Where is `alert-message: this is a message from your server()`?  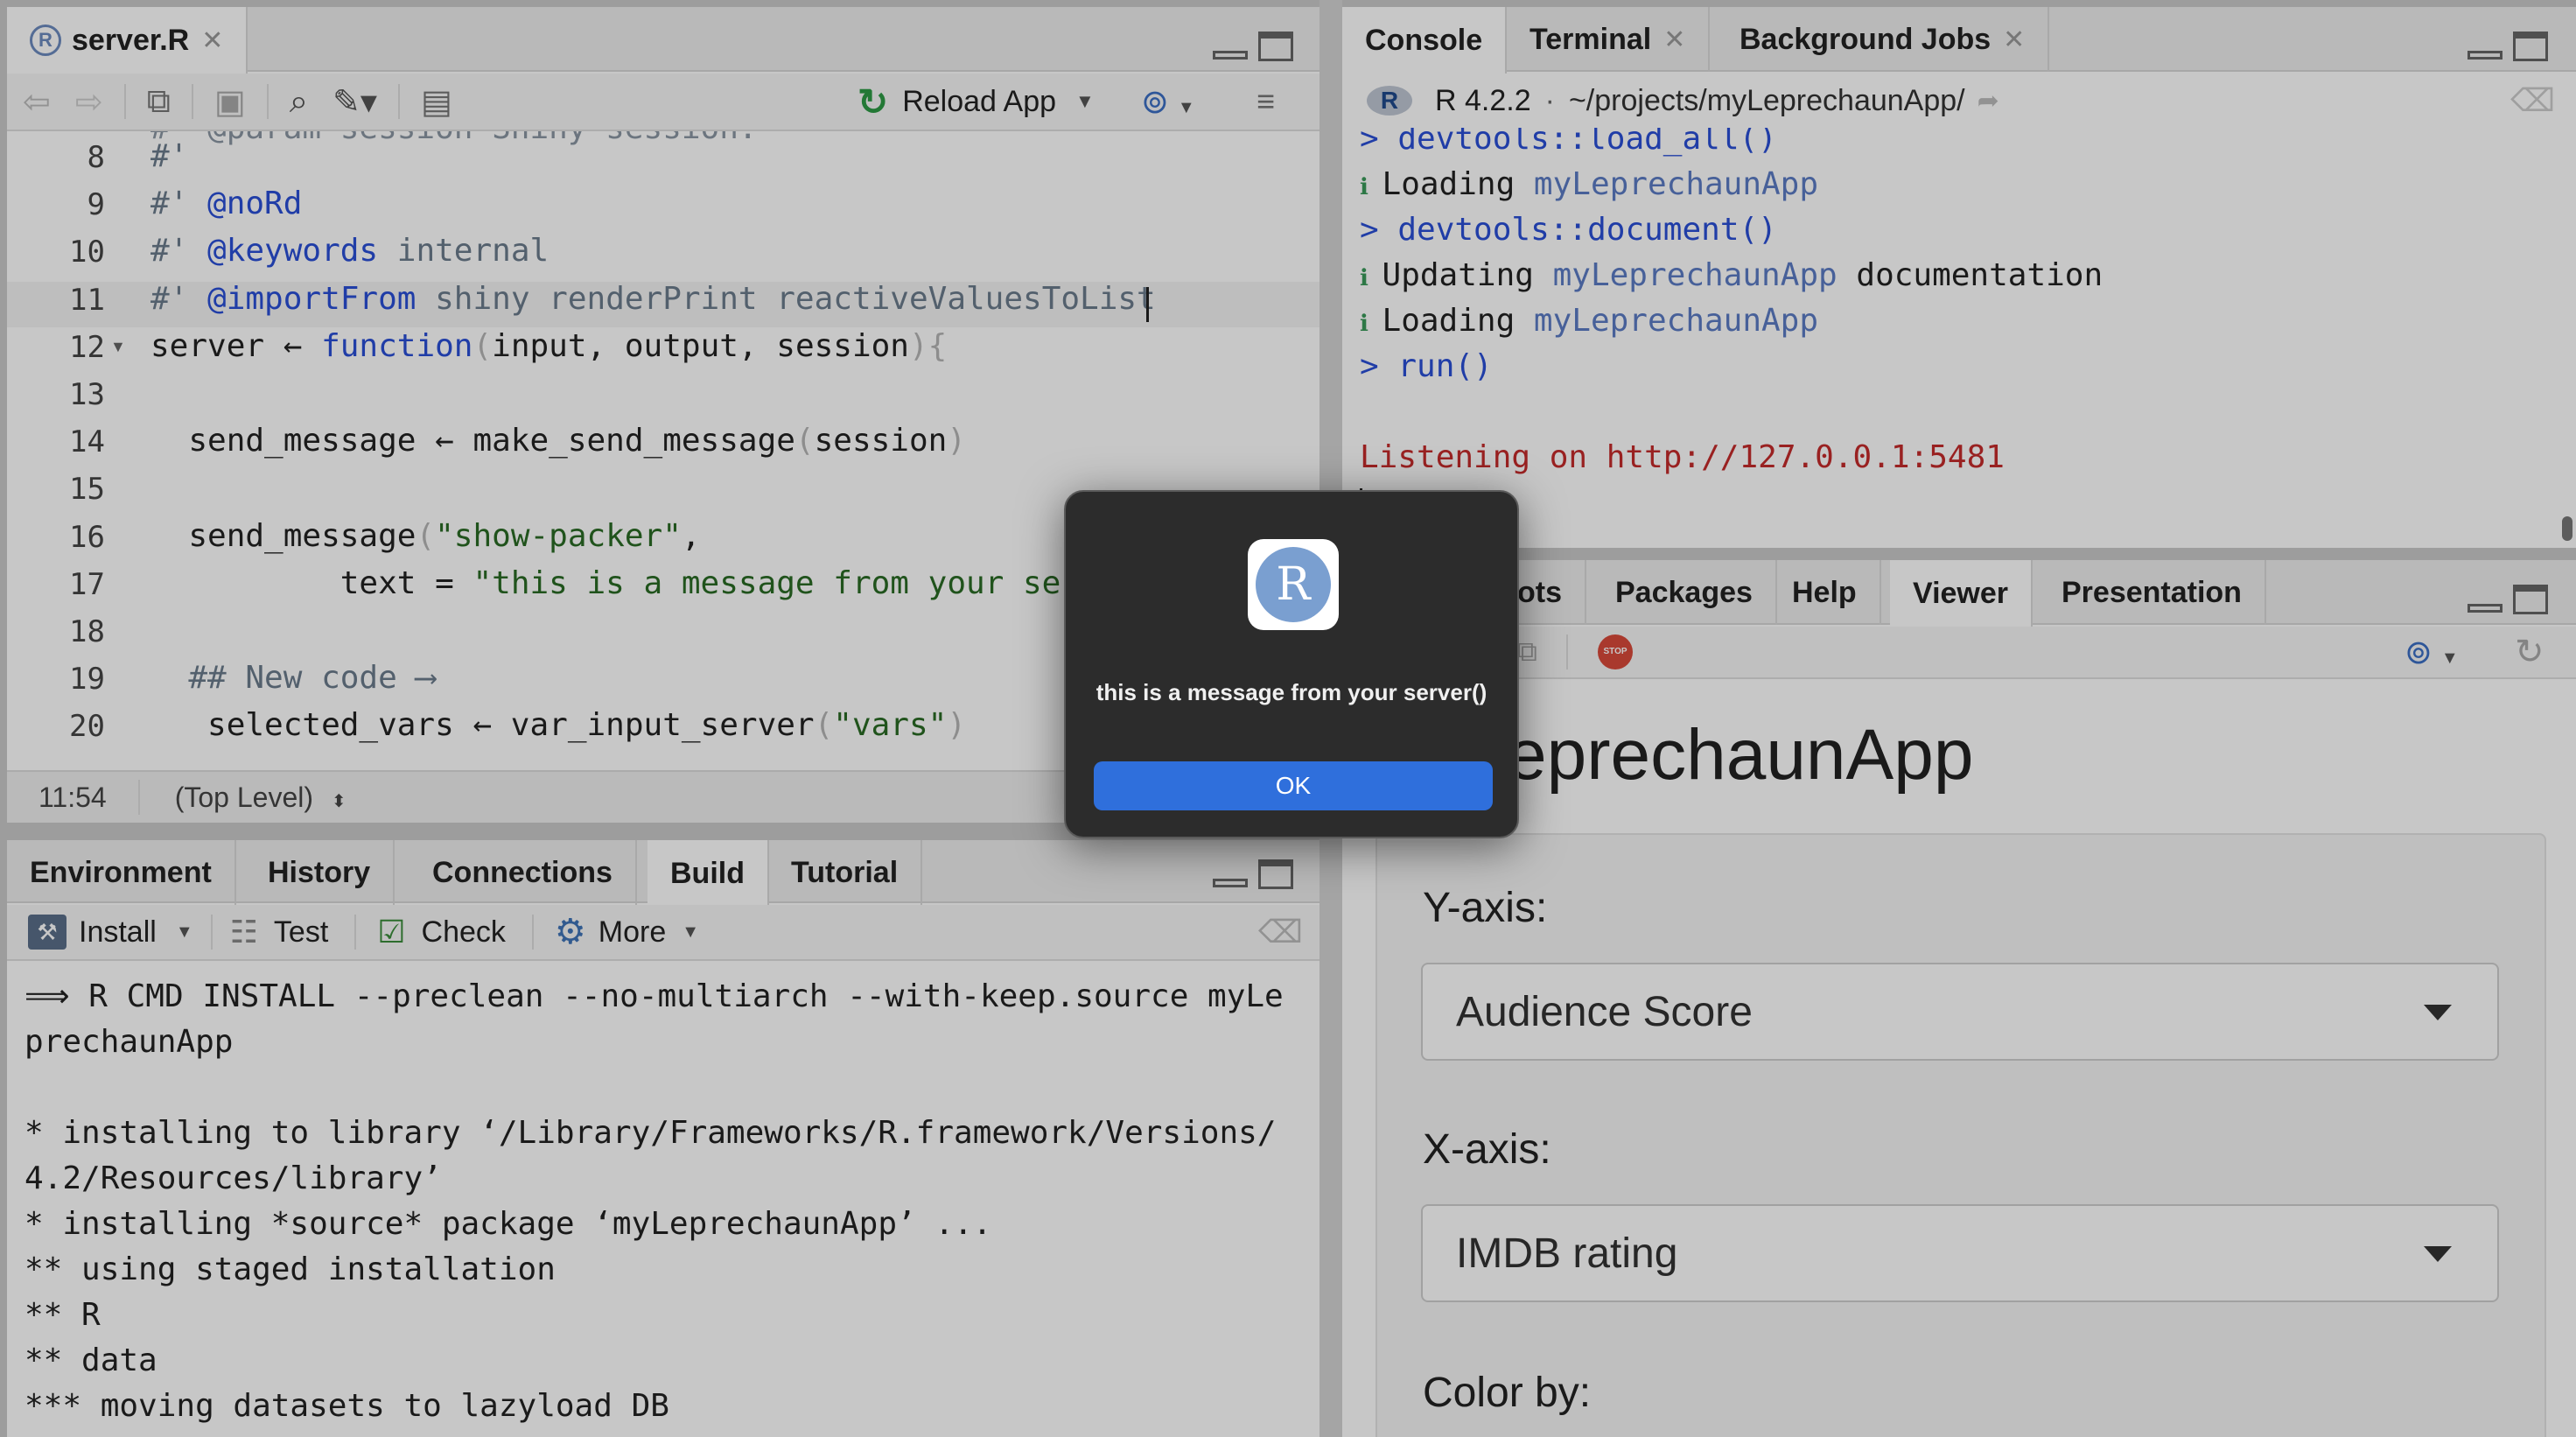
alert-message: this is a message from your server() is located at coordinates (1292, 692).